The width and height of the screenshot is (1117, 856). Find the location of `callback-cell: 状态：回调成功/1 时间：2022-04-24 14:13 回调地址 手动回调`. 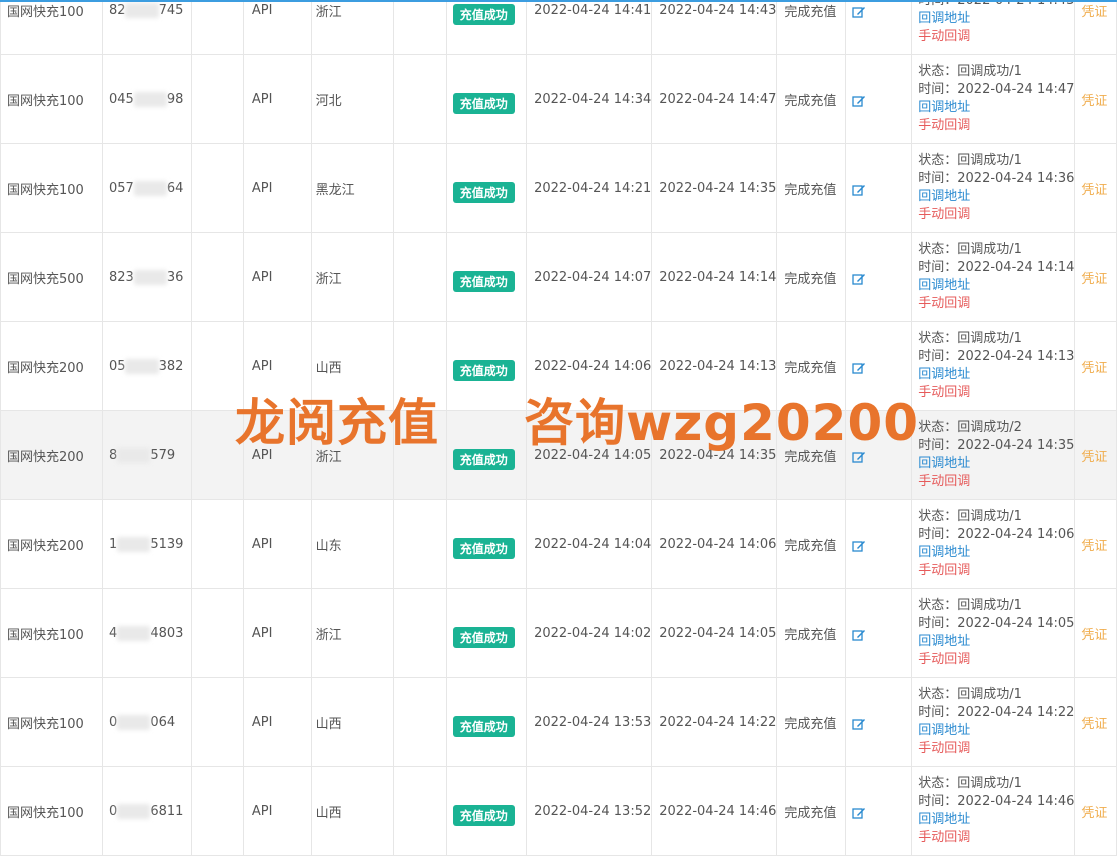

callback-cell: 状态：回调成功/1 时间：2022-04-24 14:13 回调地址 手动回调 is located at coordinates (993, 366).